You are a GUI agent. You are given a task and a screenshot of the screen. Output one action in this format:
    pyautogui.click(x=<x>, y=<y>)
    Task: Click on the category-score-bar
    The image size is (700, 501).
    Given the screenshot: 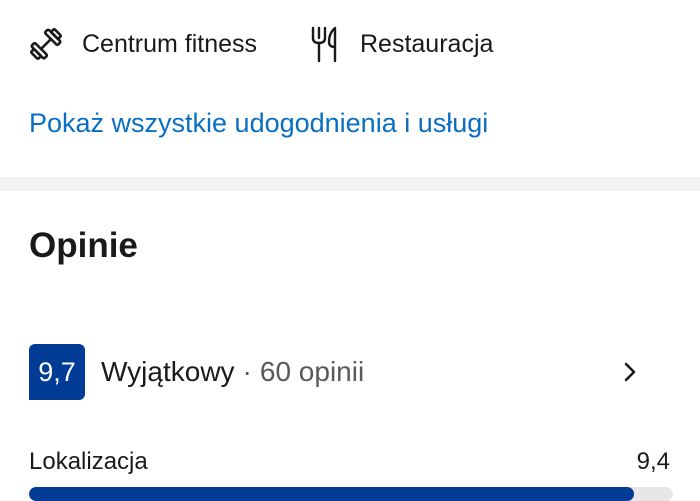 What is the action you would take?
    pyautogui.click(x=351, y=494)
    